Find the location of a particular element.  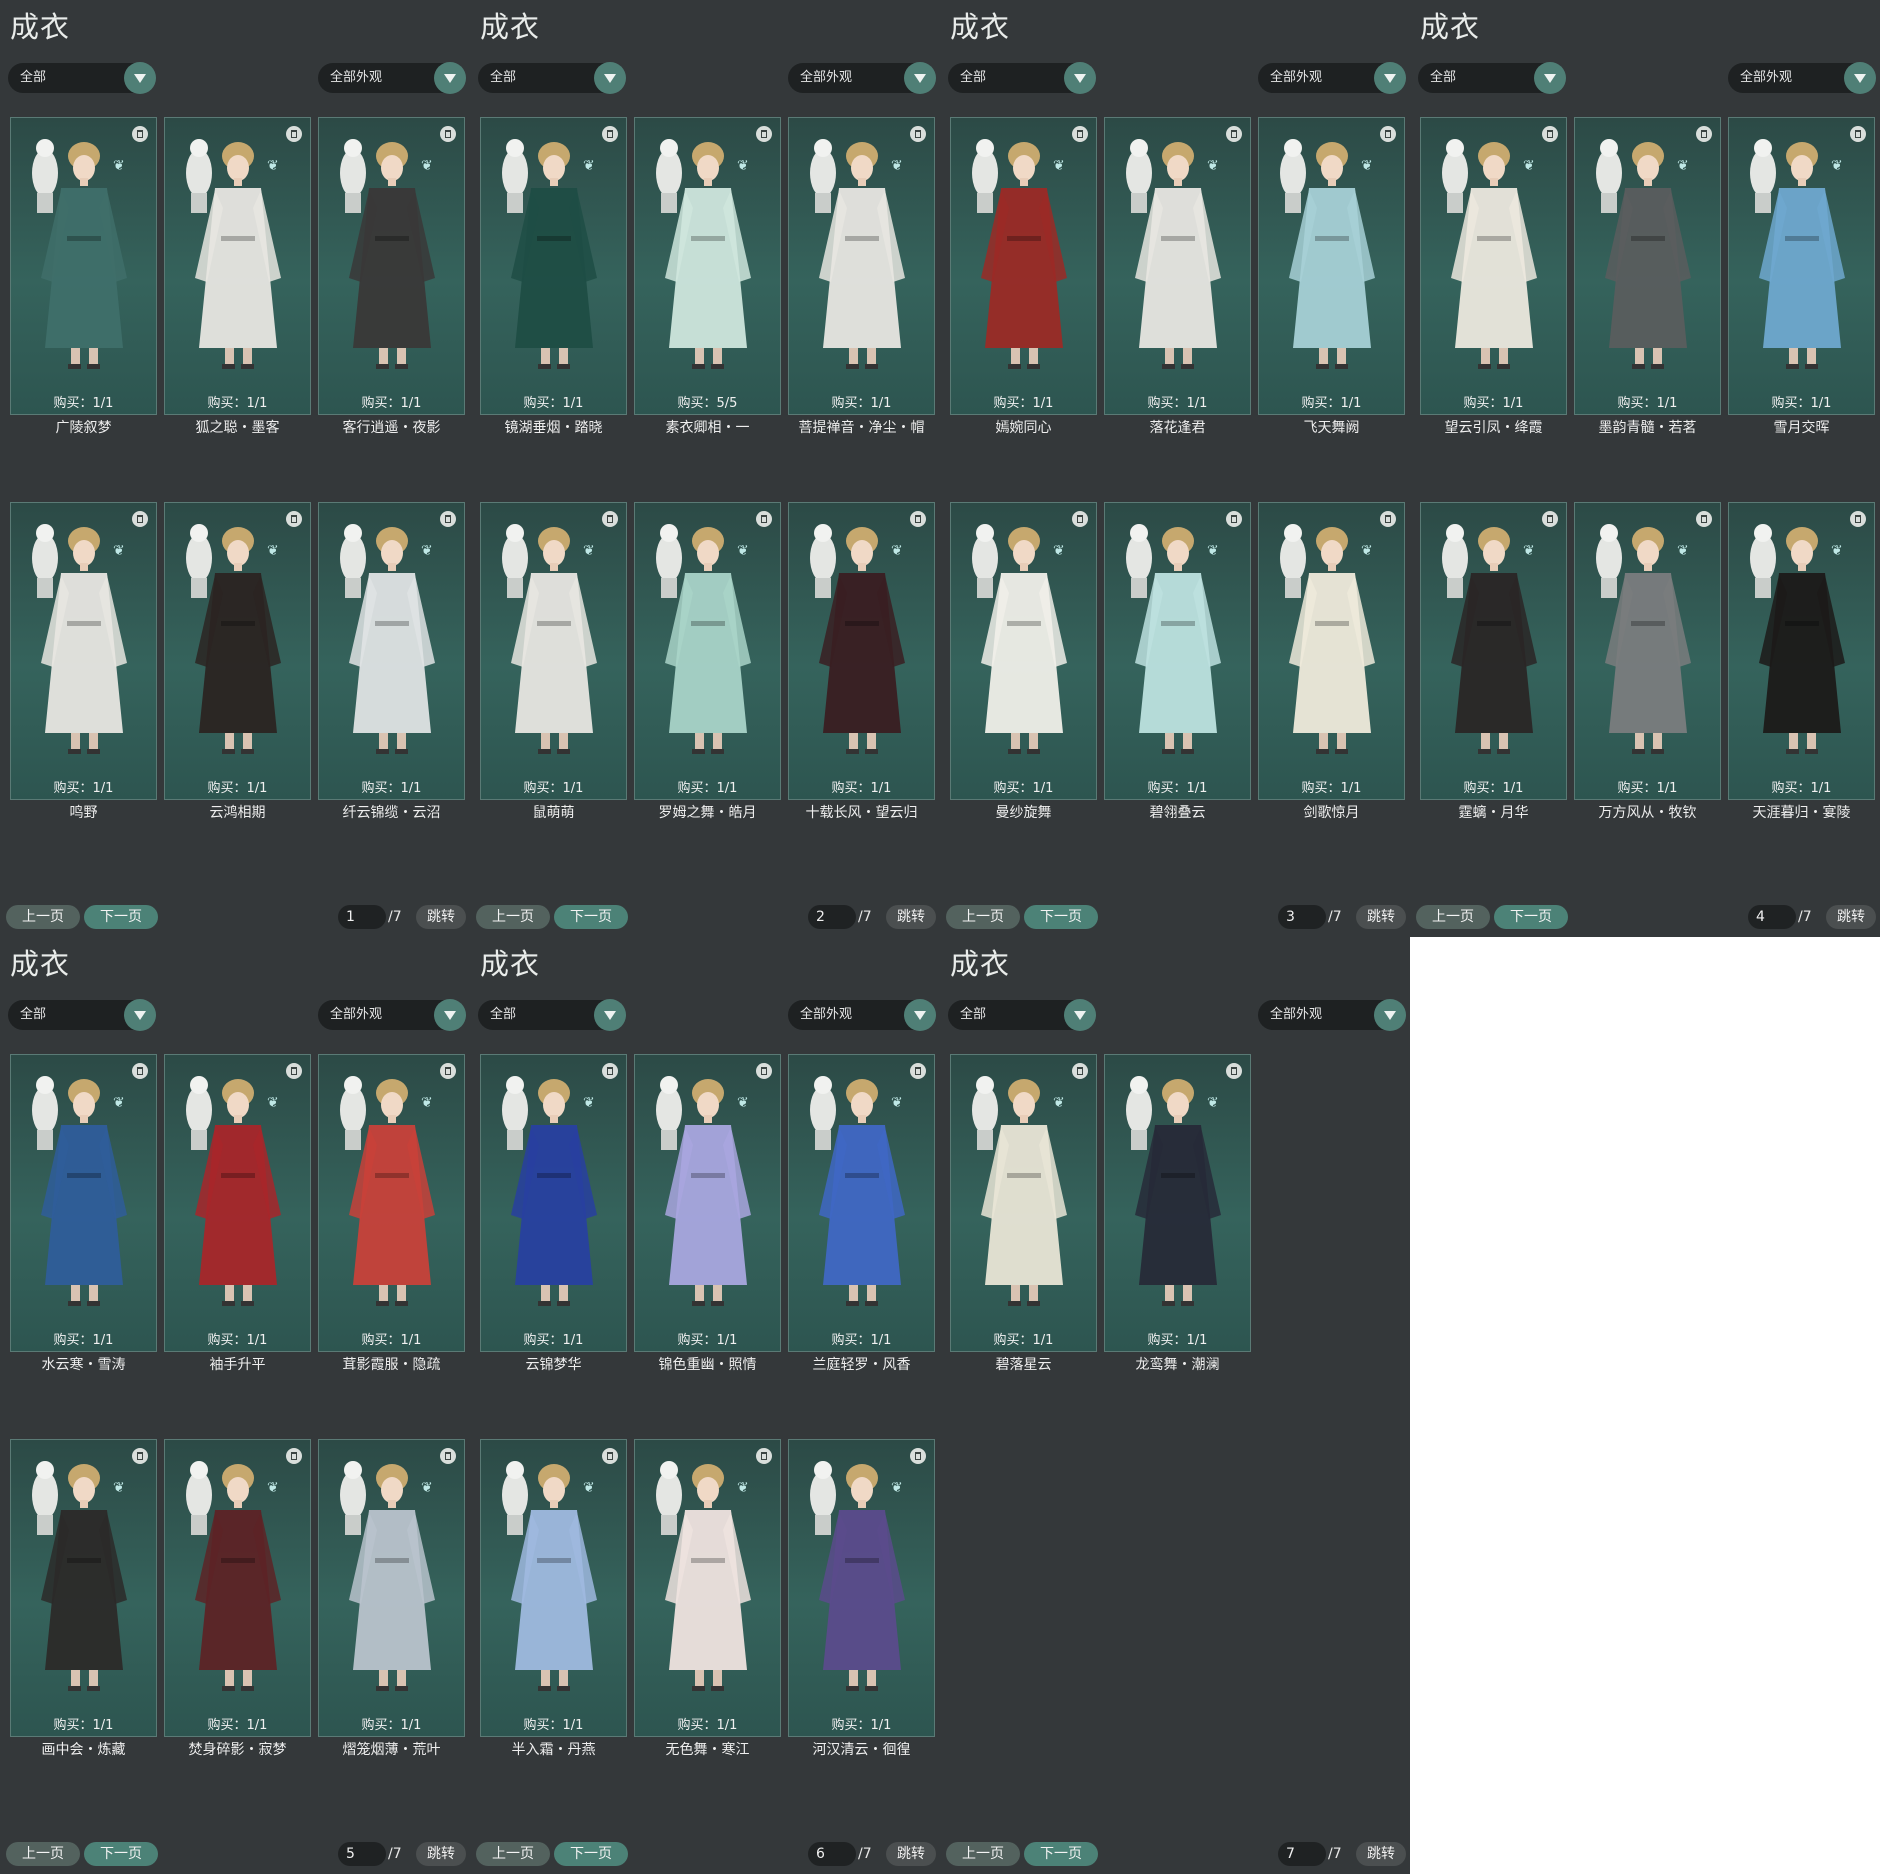

page-number-input: 5 is located at coordinates (362, 1854).